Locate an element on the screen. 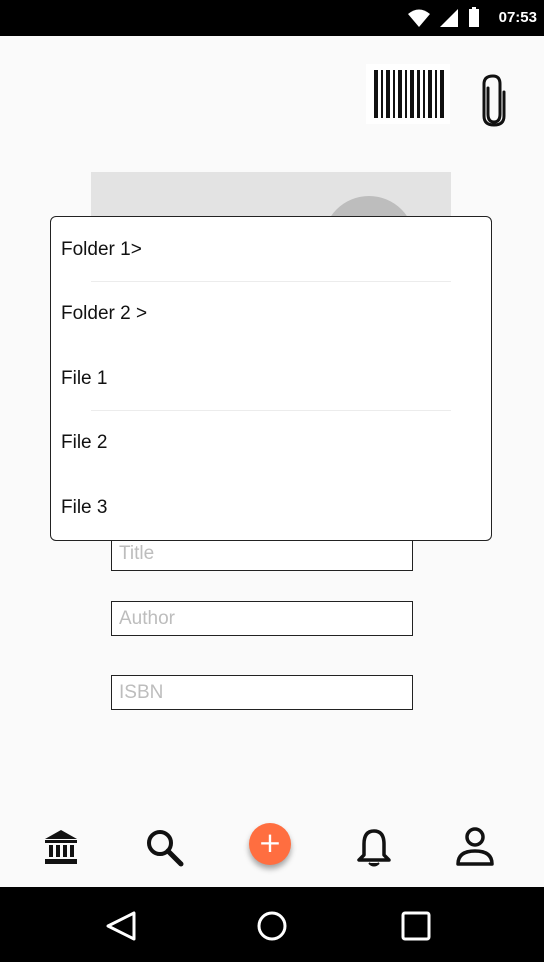 The height and width of the screenshot is (962, 544). bell-icon is located at coordinates (374, 850).